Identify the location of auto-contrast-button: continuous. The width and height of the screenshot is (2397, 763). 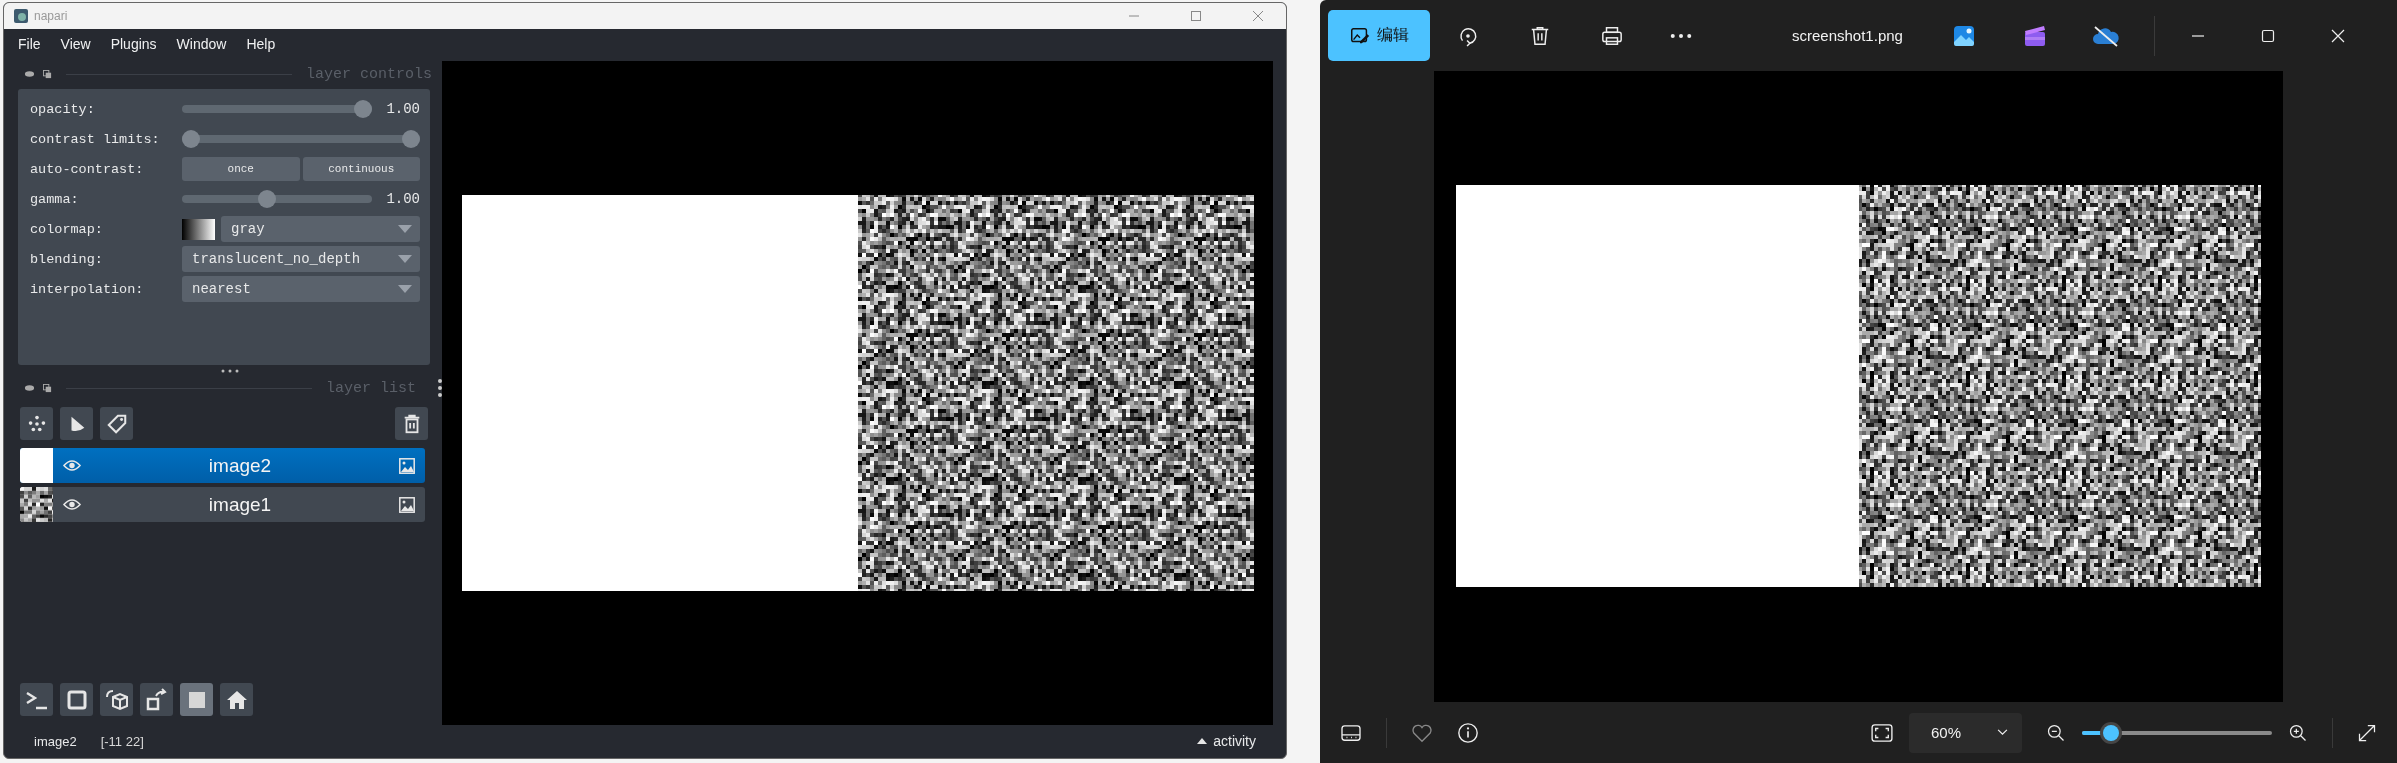
(361, 169).